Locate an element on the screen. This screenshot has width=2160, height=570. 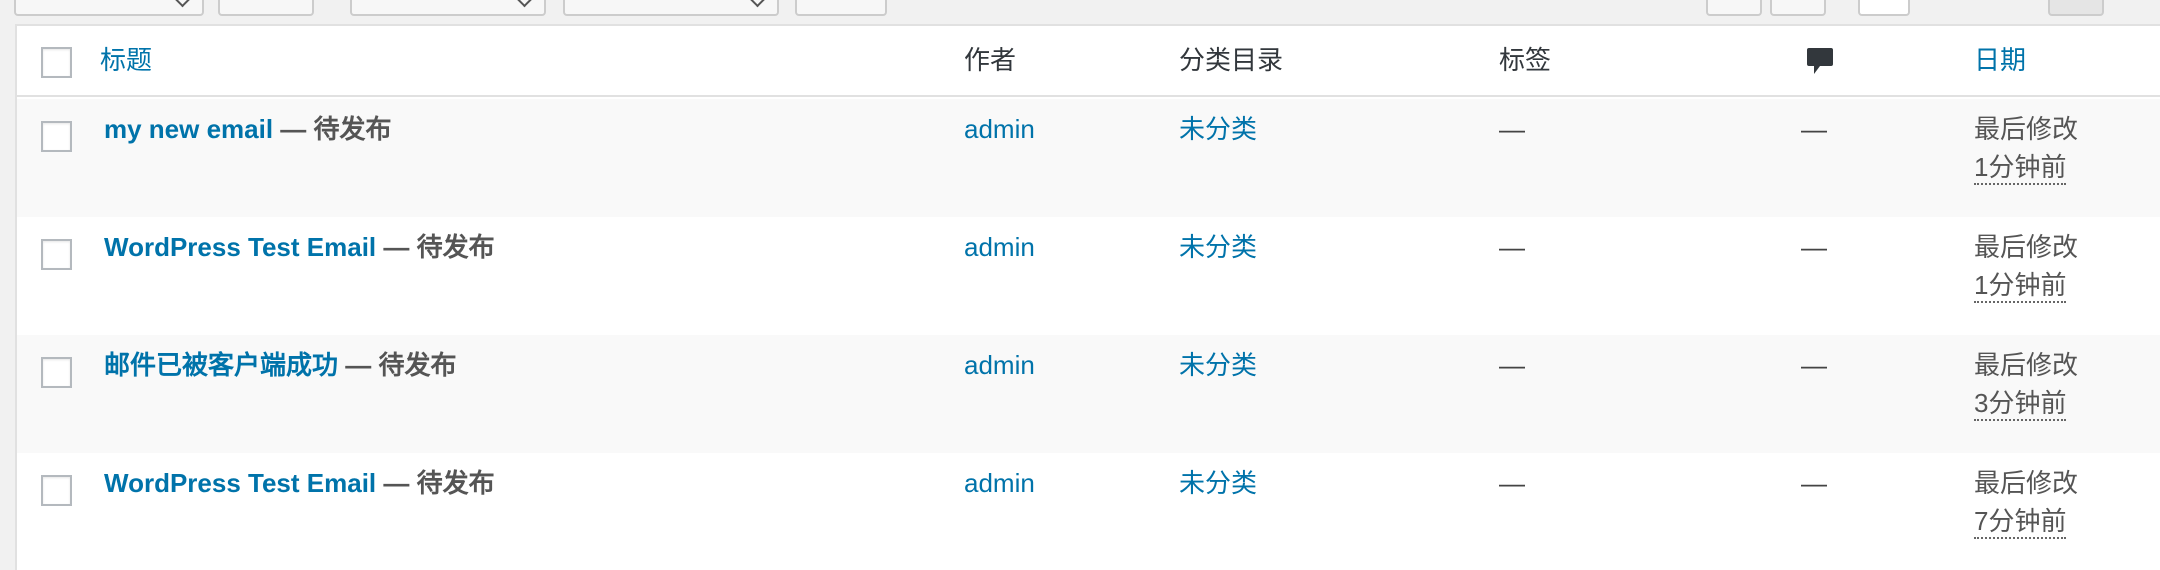
column-tags: 标签 is located at coordinates (1525, 60).